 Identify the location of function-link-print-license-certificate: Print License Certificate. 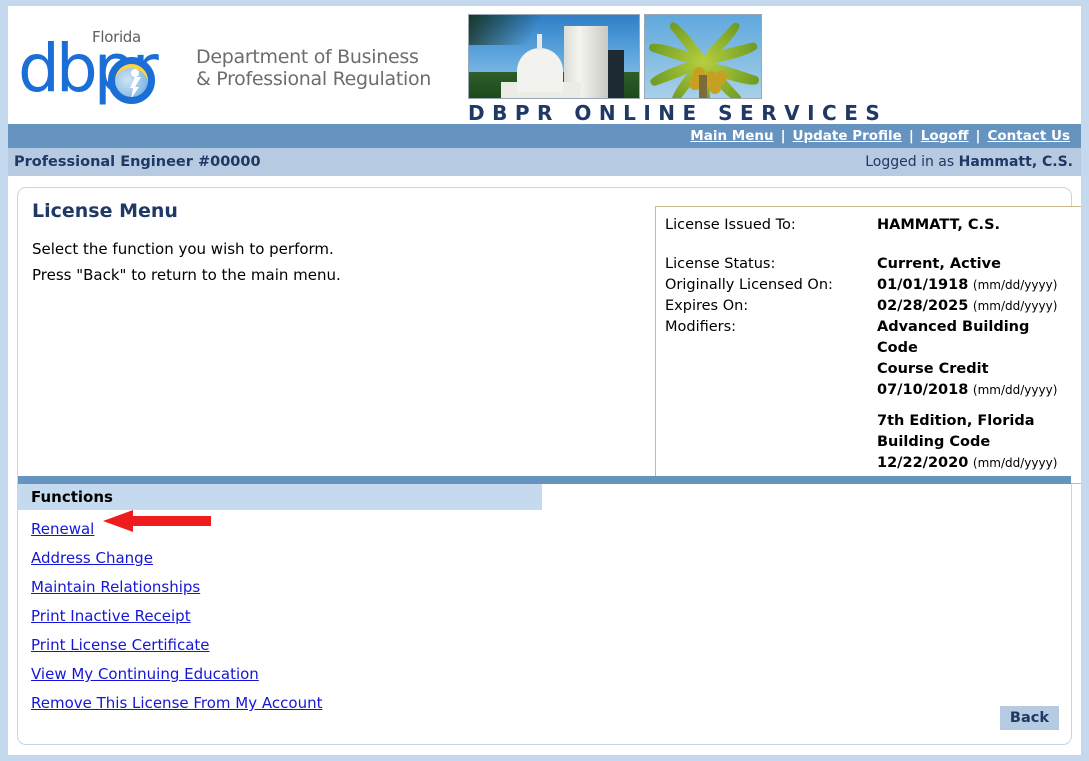
(120, 645).